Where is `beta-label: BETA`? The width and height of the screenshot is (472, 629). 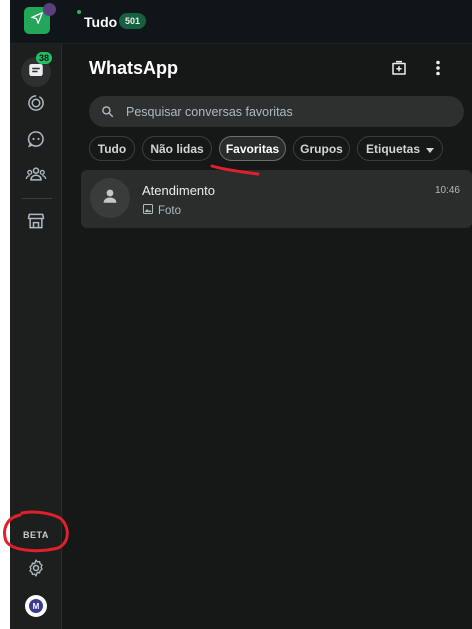 beta-label: BETA is located at coordinates (36, 535).